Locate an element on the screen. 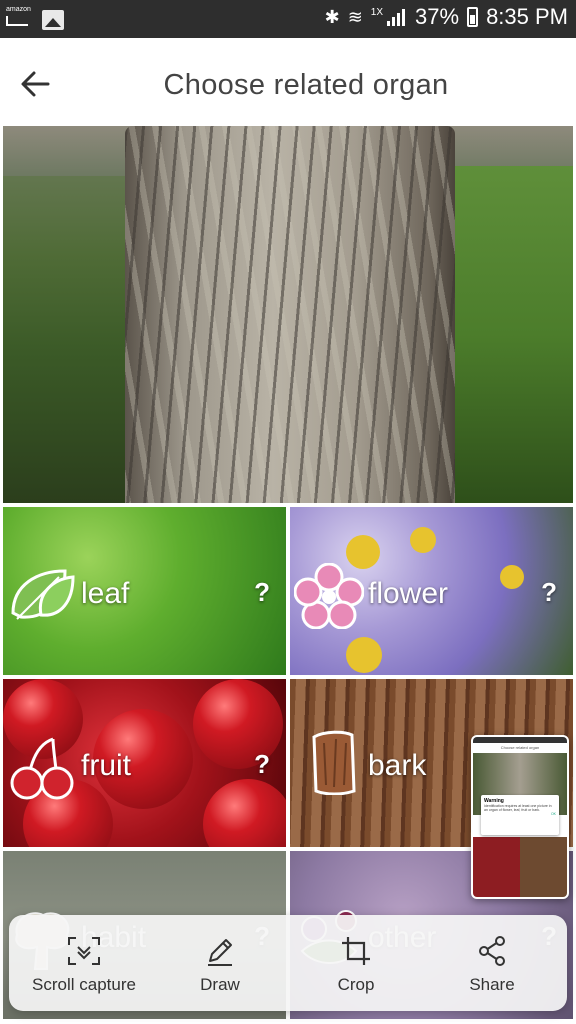  organ-label-bark: bark is located at coordinates (397, 765).